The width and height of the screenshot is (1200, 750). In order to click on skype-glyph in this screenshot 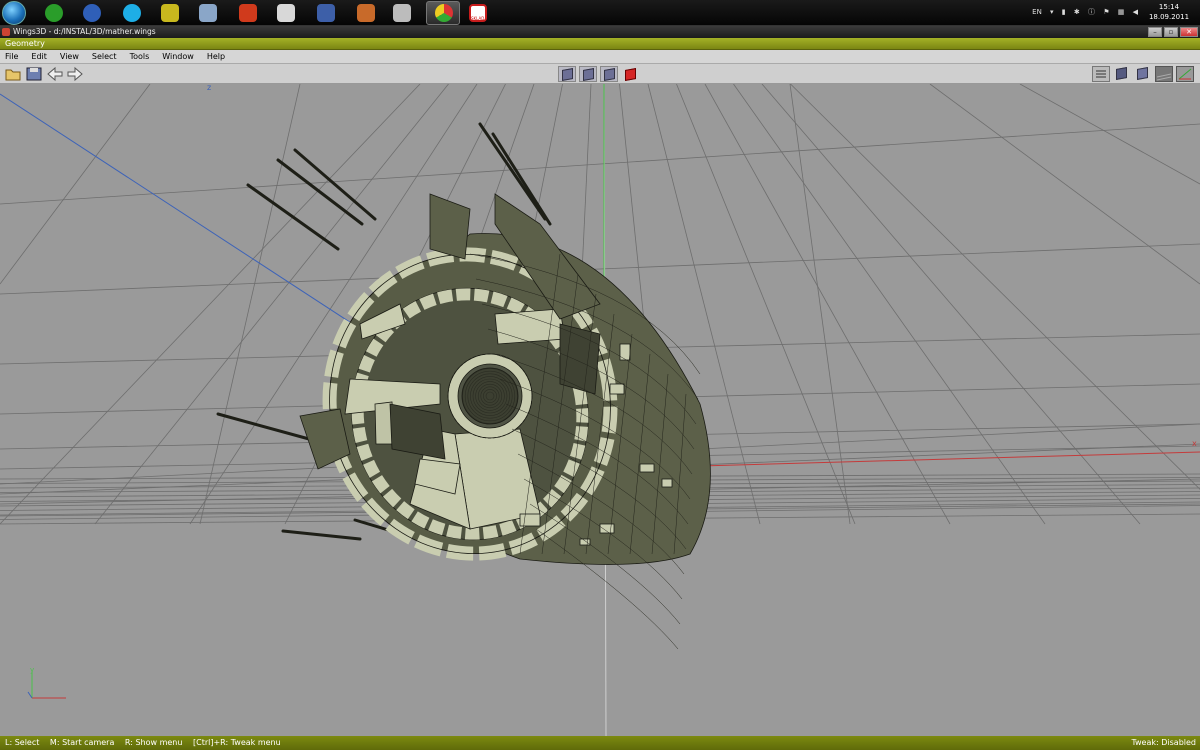, I will do `click(132, 13)`.